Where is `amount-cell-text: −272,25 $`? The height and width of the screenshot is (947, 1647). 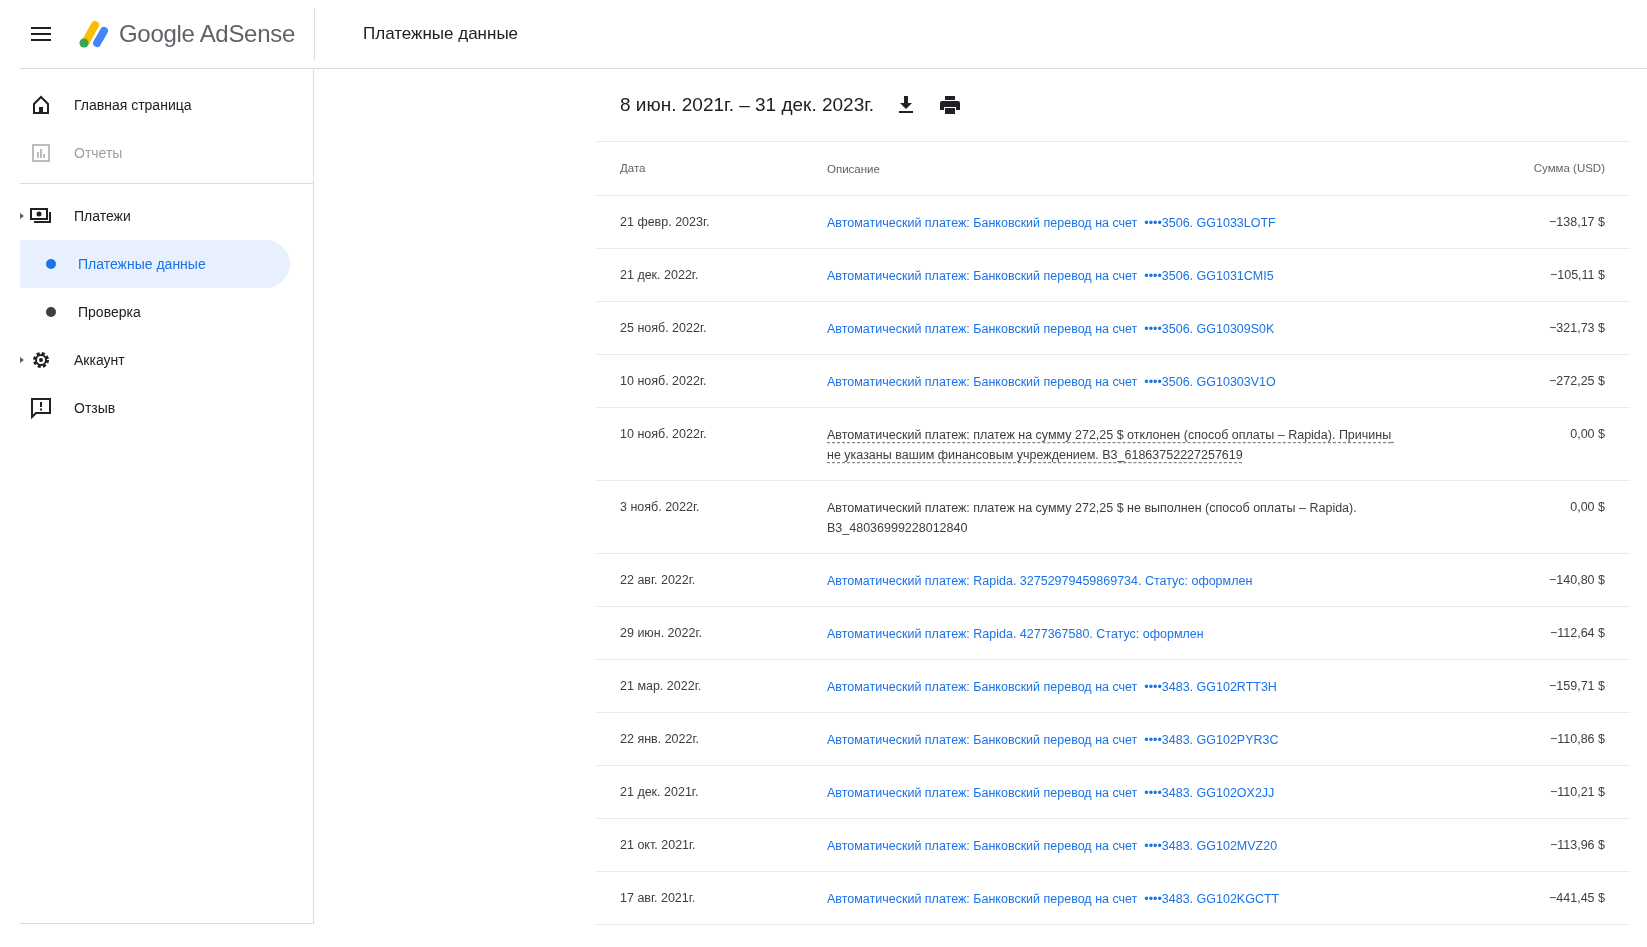
amount-cell-text: −272,25 $ is located at coordinates (1576, 381).